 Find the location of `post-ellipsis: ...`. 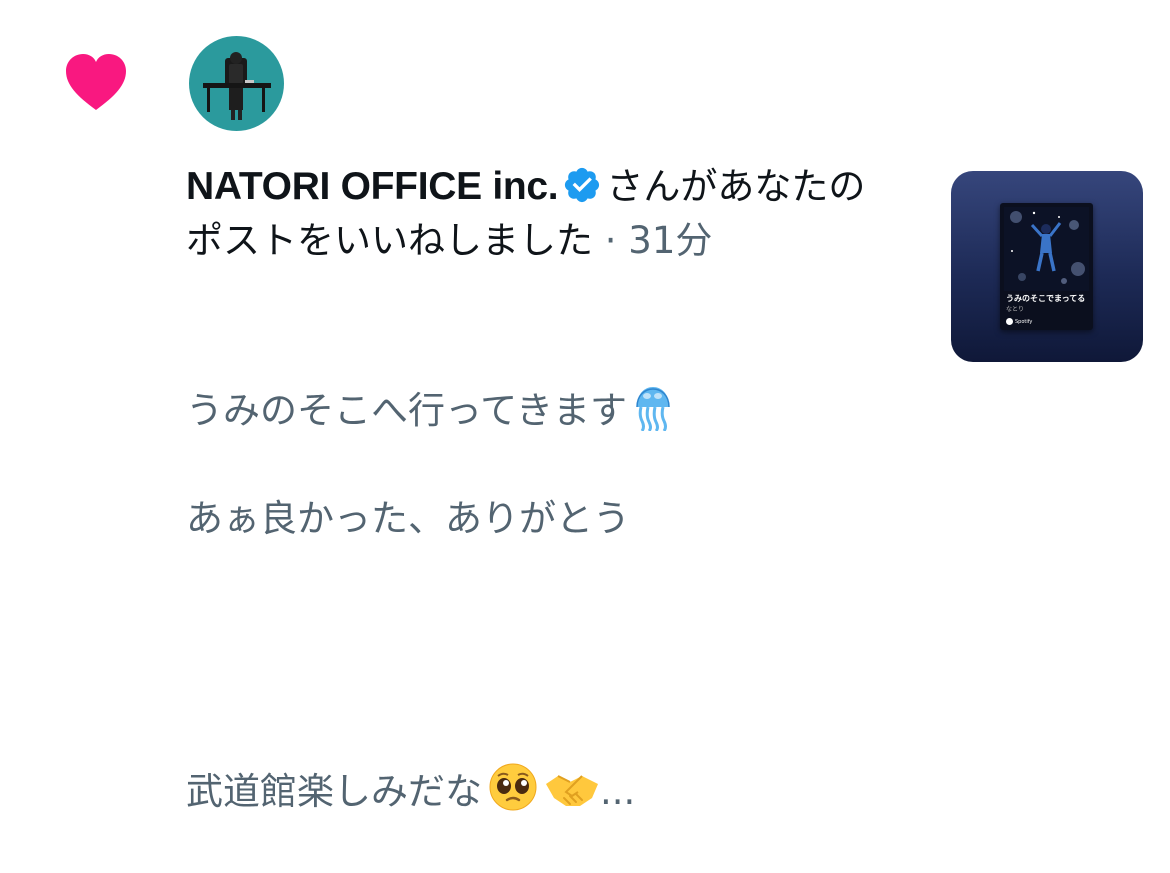

post-ellipsis: ... is located at coordinates (618, 791).